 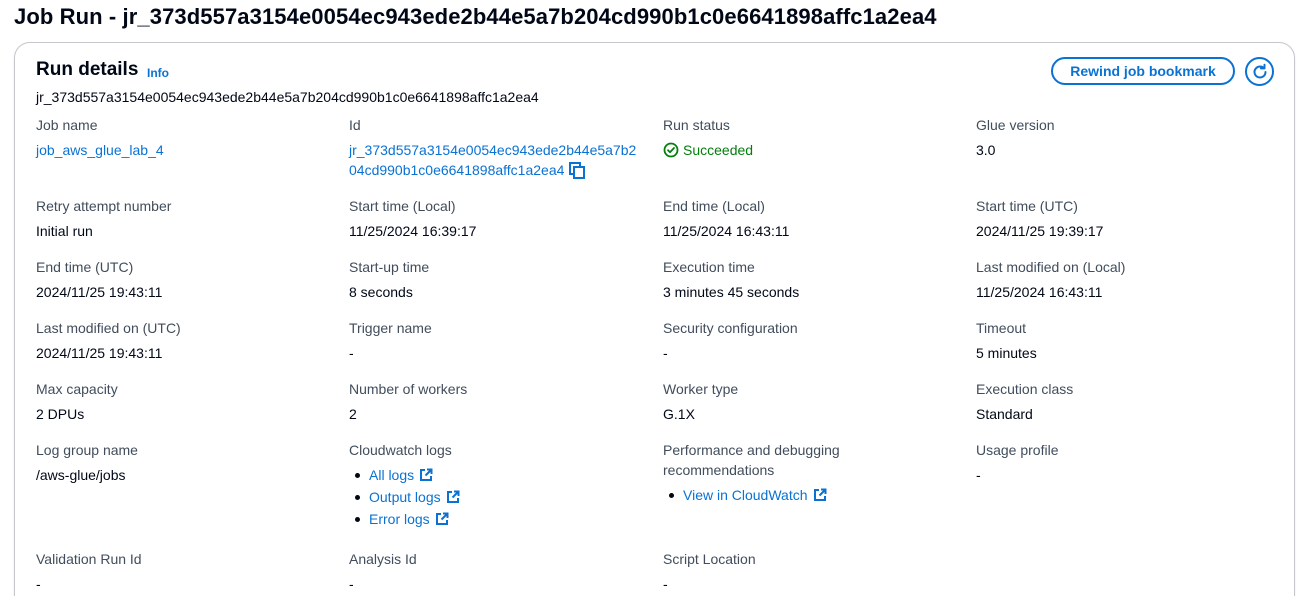 I want to click on refresh-icon, so click(x=1259, y=70).